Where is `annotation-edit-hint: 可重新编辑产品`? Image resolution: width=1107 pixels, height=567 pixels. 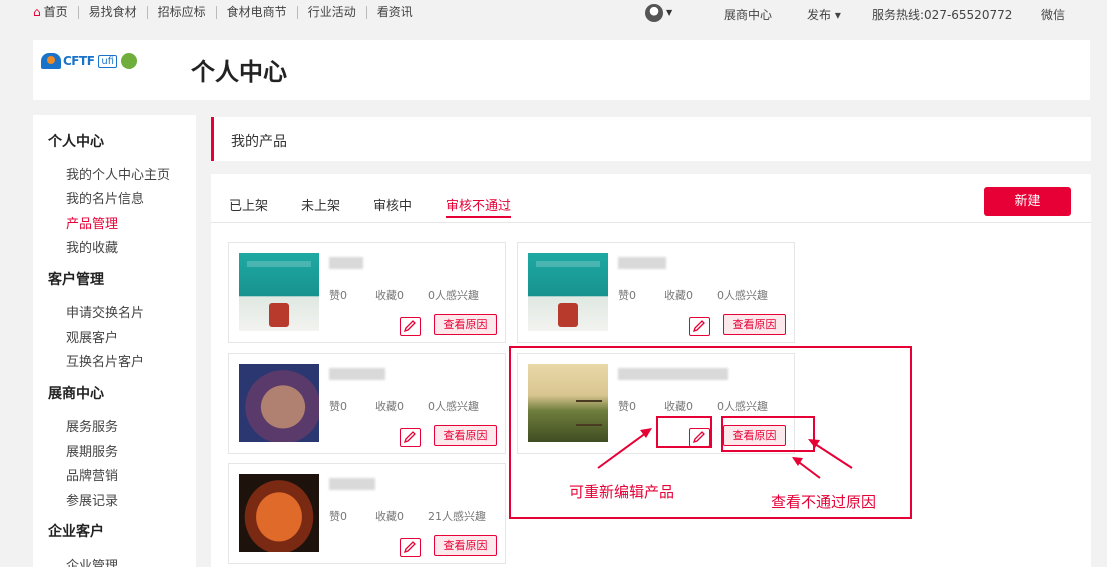
annotation-edit-hint: 可重新编辑产品 is located at coordinates (622, 492).